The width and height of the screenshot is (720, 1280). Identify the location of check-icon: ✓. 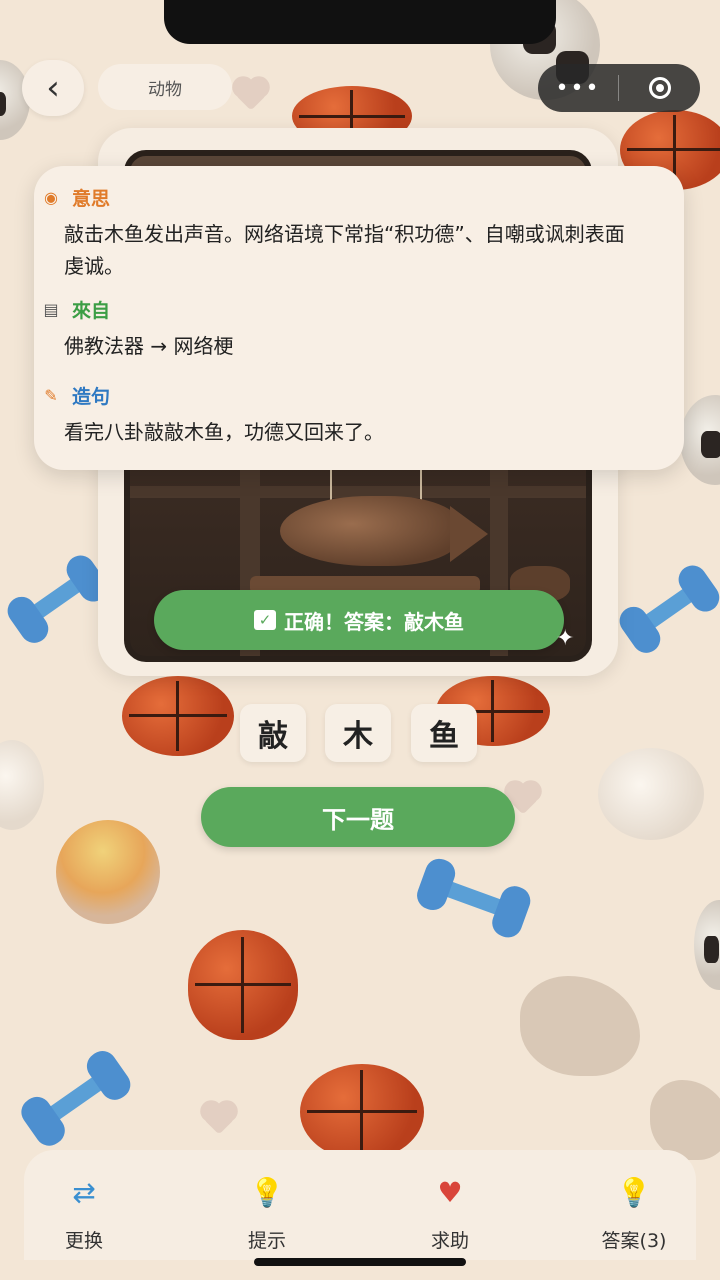
(265, 620).